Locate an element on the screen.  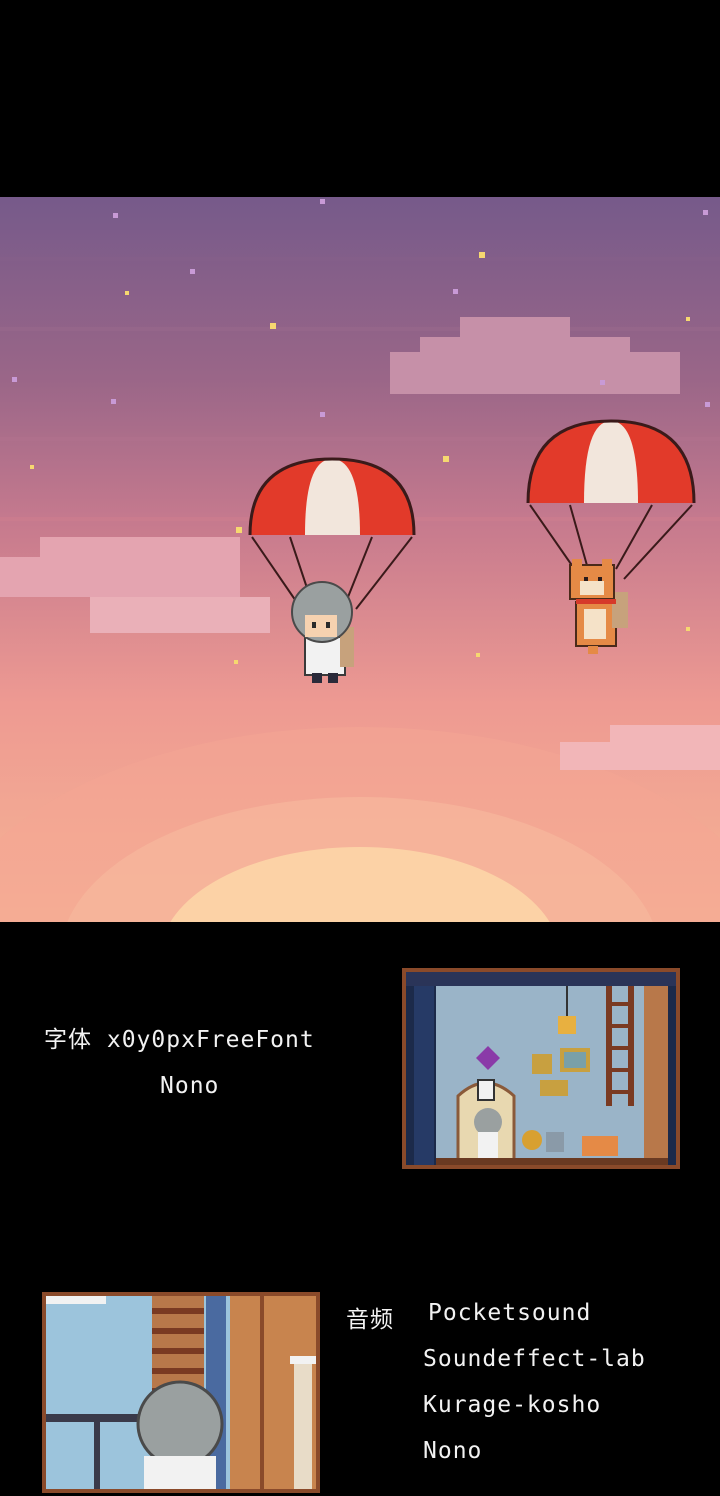
window-scene-thumbnail is located at coordinates (181, 1392).